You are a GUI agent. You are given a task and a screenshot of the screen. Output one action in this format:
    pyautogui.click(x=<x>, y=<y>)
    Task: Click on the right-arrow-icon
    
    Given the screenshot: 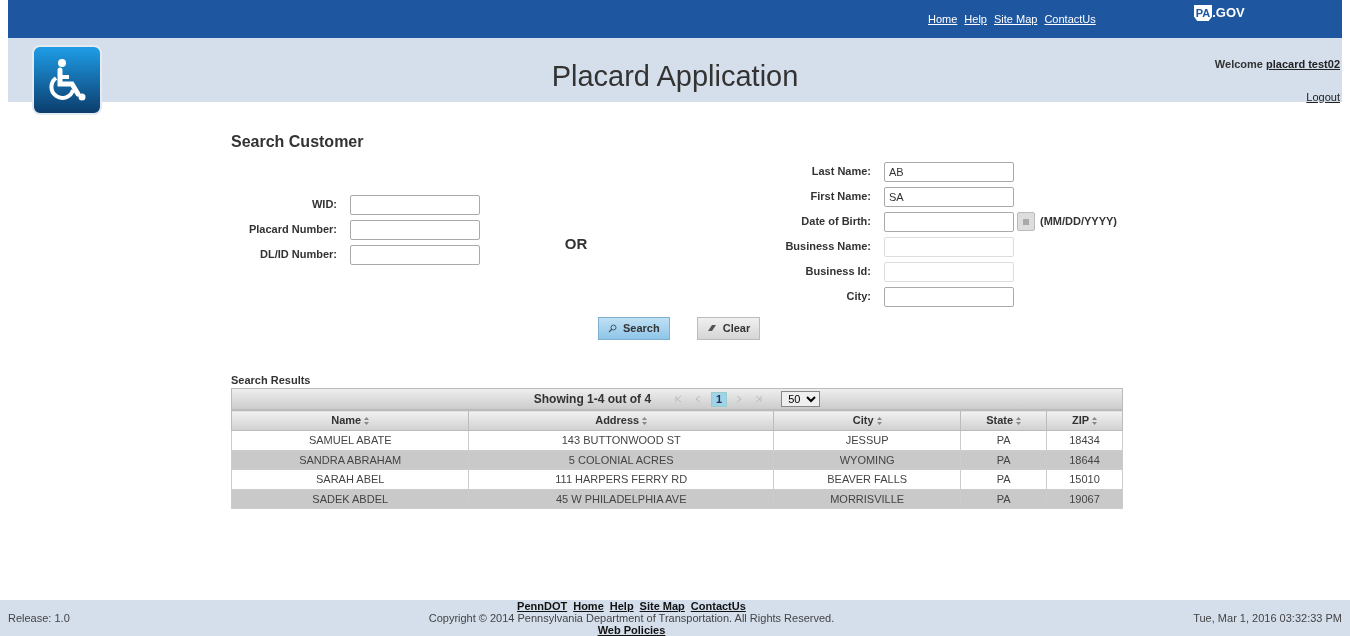 What is the action you would take?
    pyautogui.click(x=759, y=399)
    